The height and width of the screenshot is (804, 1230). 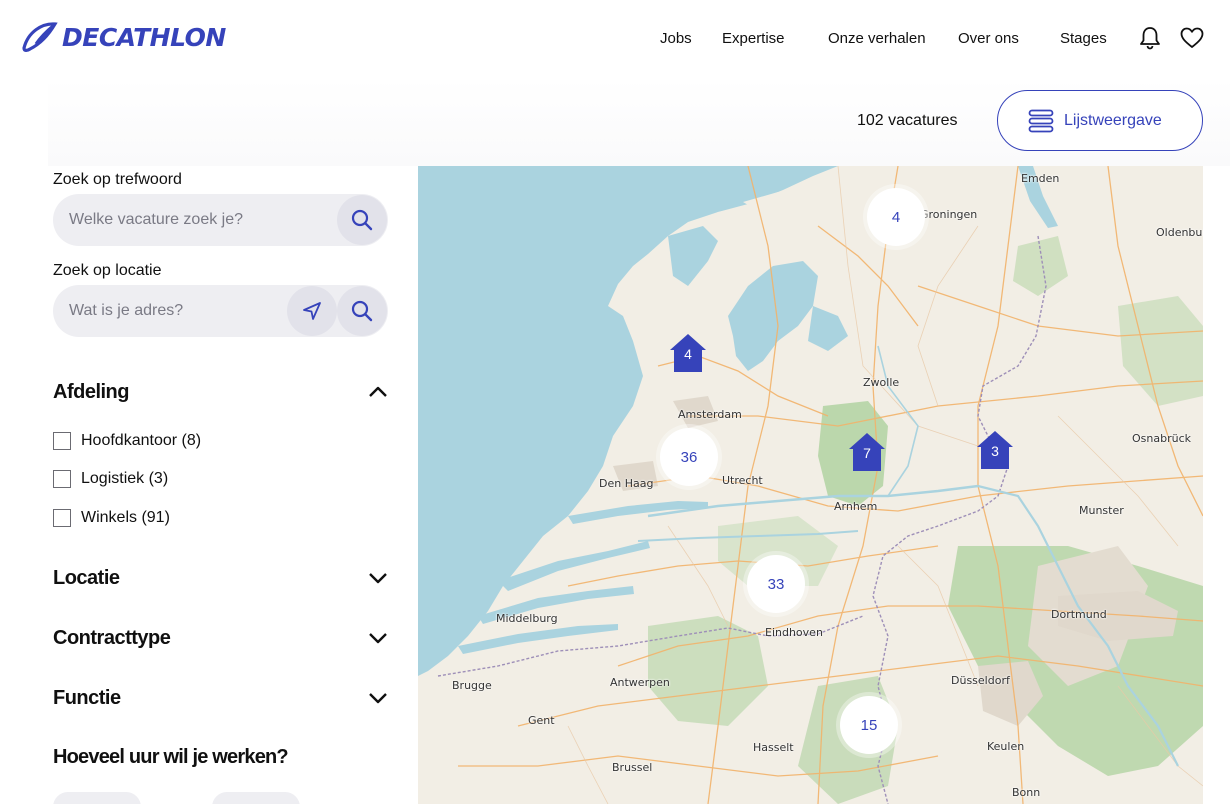 What do you see at coordinates (1113, 120) in the screenshot?
I see `list-view-label: Lijstweergave` at bounding box center [1113, 120].